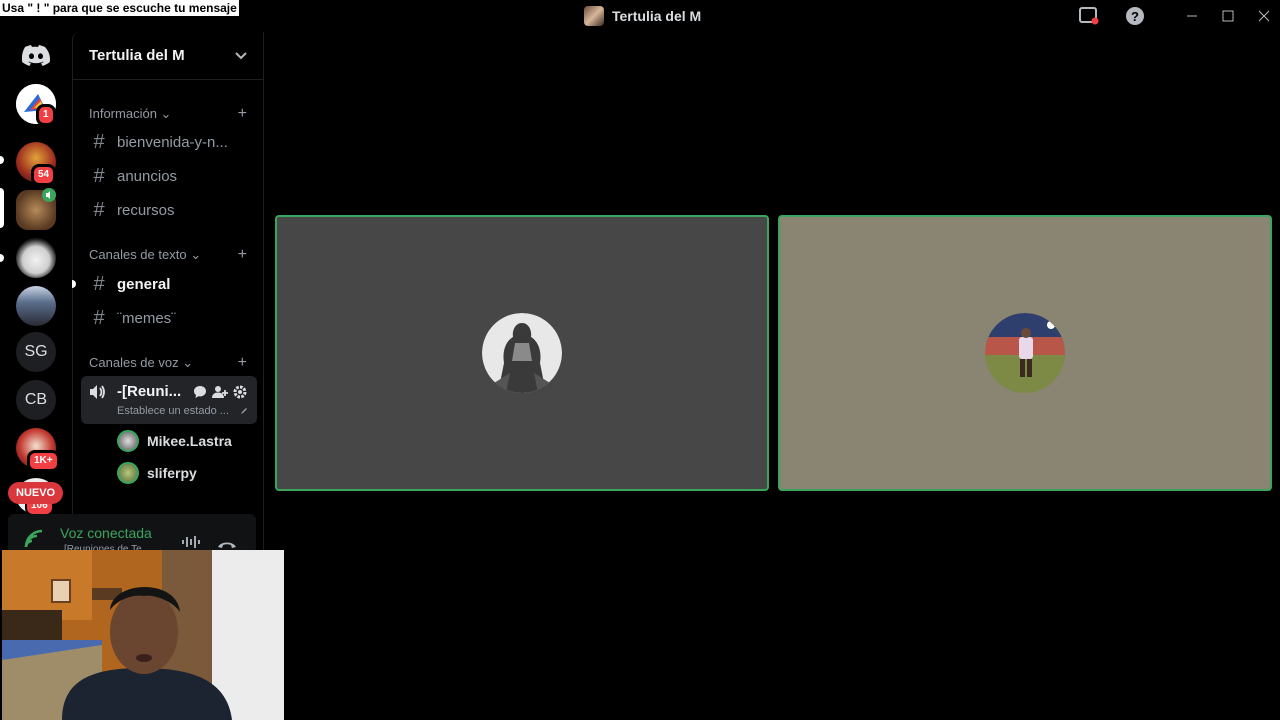  I want to click on guild-header: Tertulia del M, so click(168, 56).